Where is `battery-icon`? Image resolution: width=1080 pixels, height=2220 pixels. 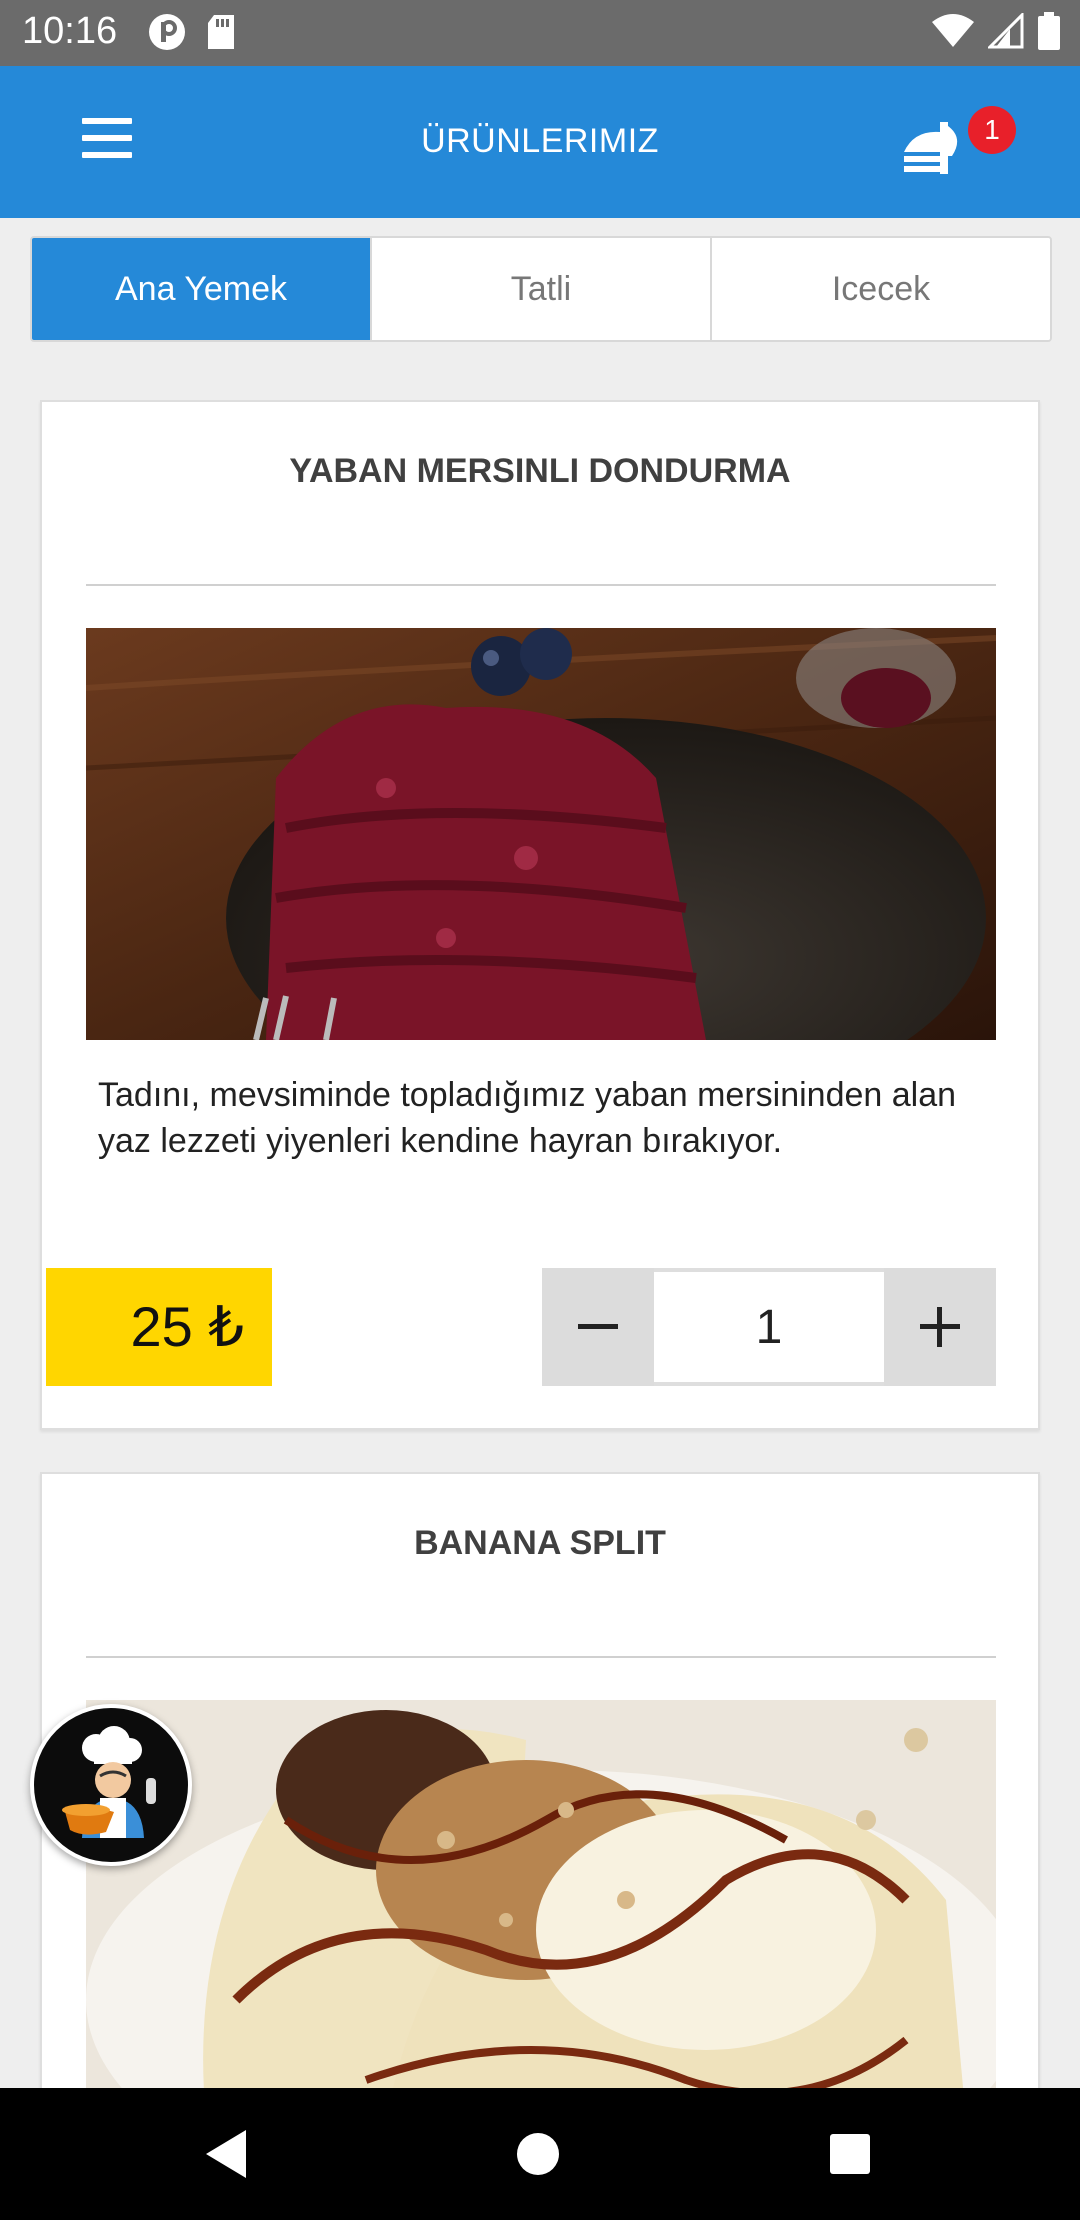
battery-icon is located at coordinates (1049, 31).